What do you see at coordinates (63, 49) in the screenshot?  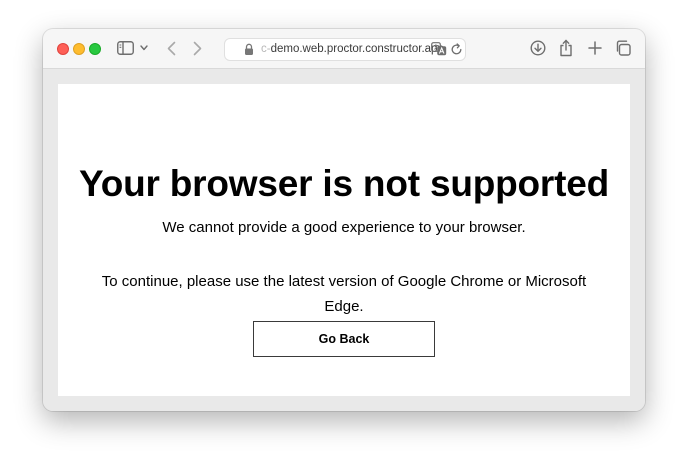 I see `close-window-button` at bounding box center [63, 49].